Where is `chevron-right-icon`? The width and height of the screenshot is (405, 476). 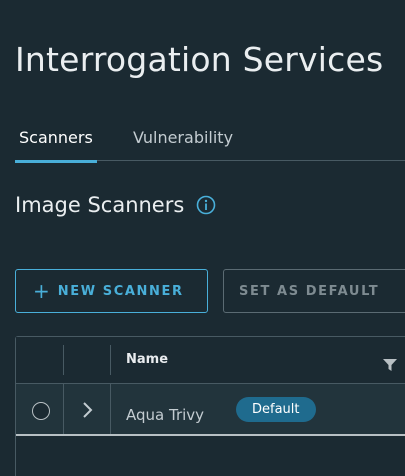 chevron-right-icon is located at coordinates (87, 410).